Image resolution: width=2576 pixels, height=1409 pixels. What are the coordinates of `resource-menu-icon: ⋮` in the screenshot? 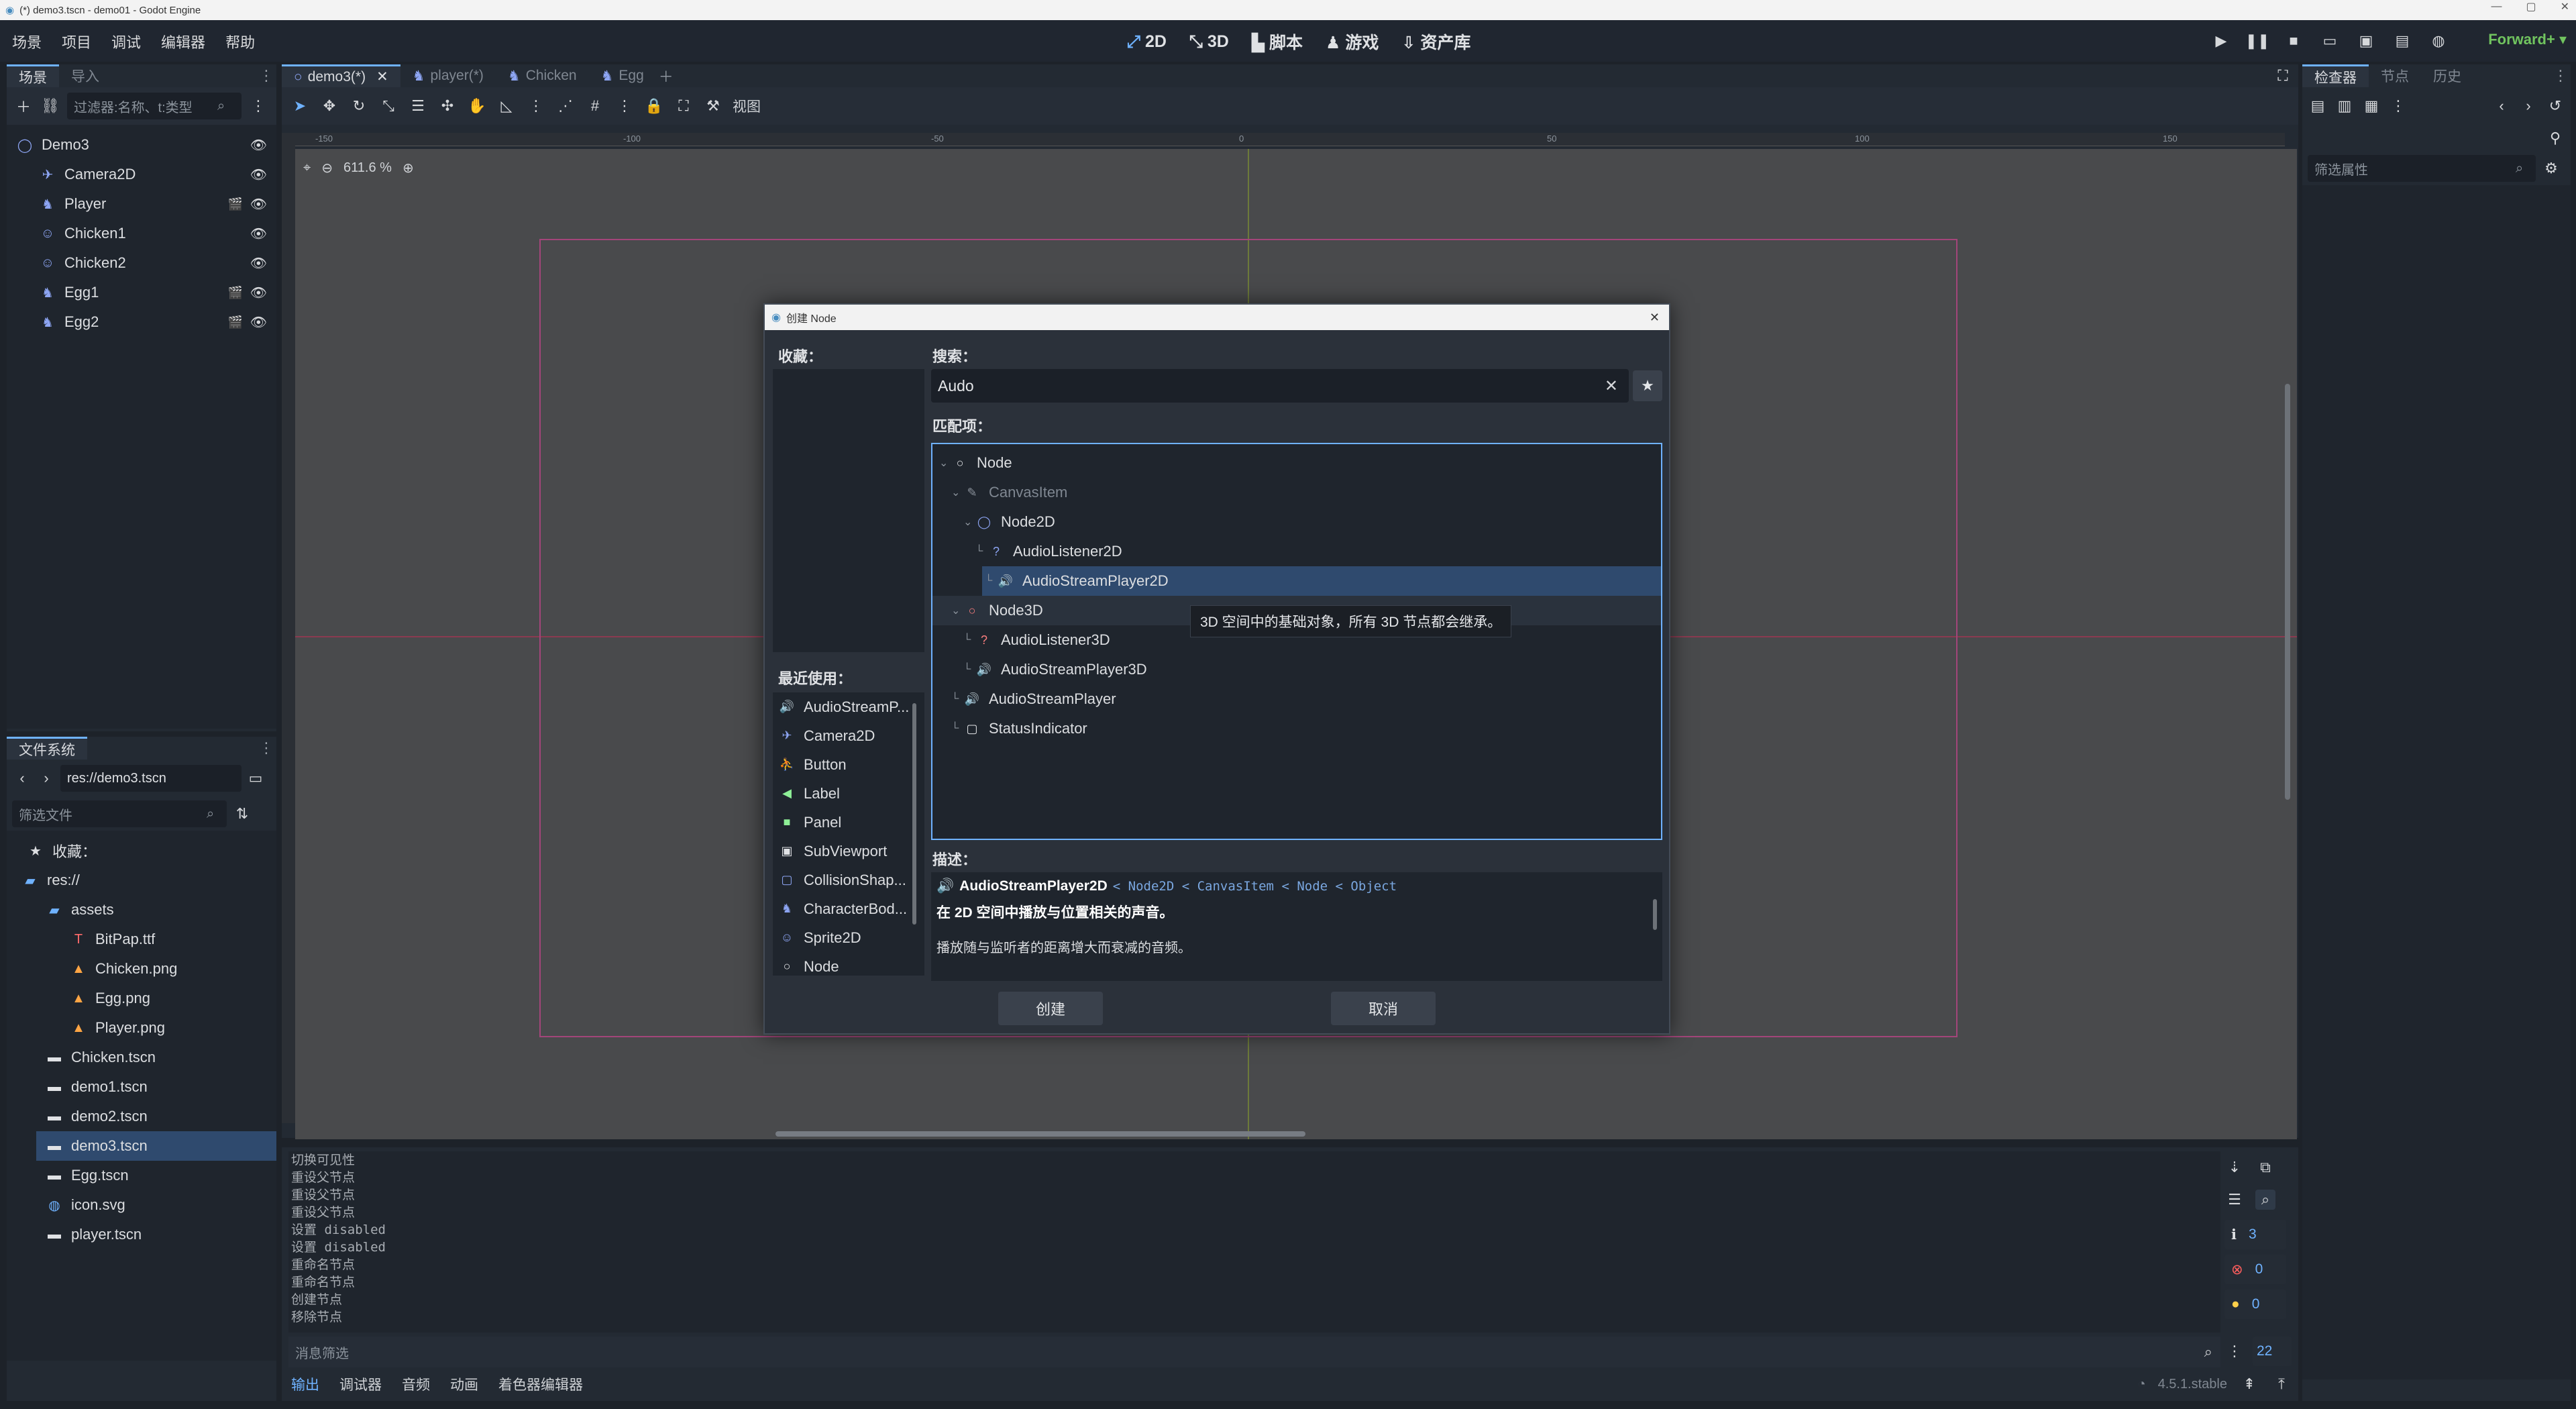 It's located at (2398, 106).